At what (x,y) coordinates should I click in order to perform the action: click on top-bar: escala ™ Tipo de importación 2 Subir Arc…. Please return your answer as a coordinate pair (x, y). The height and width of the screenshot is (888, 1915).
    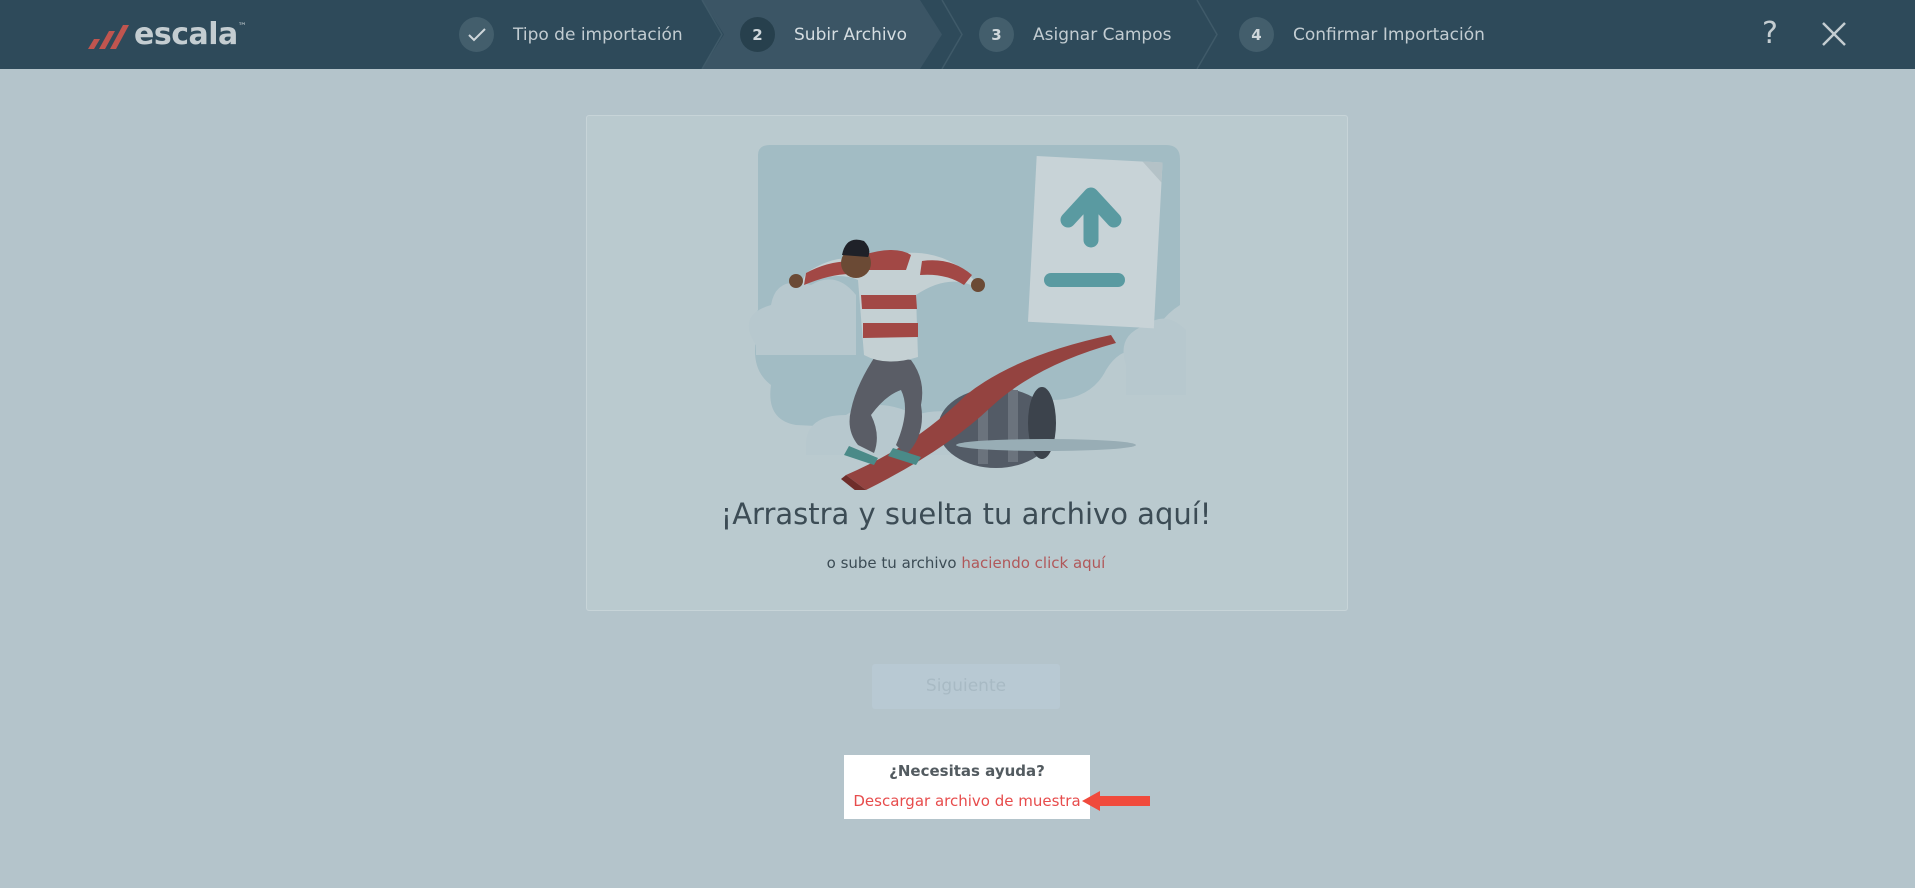
    Looking at the image, I should click on (957, 34).